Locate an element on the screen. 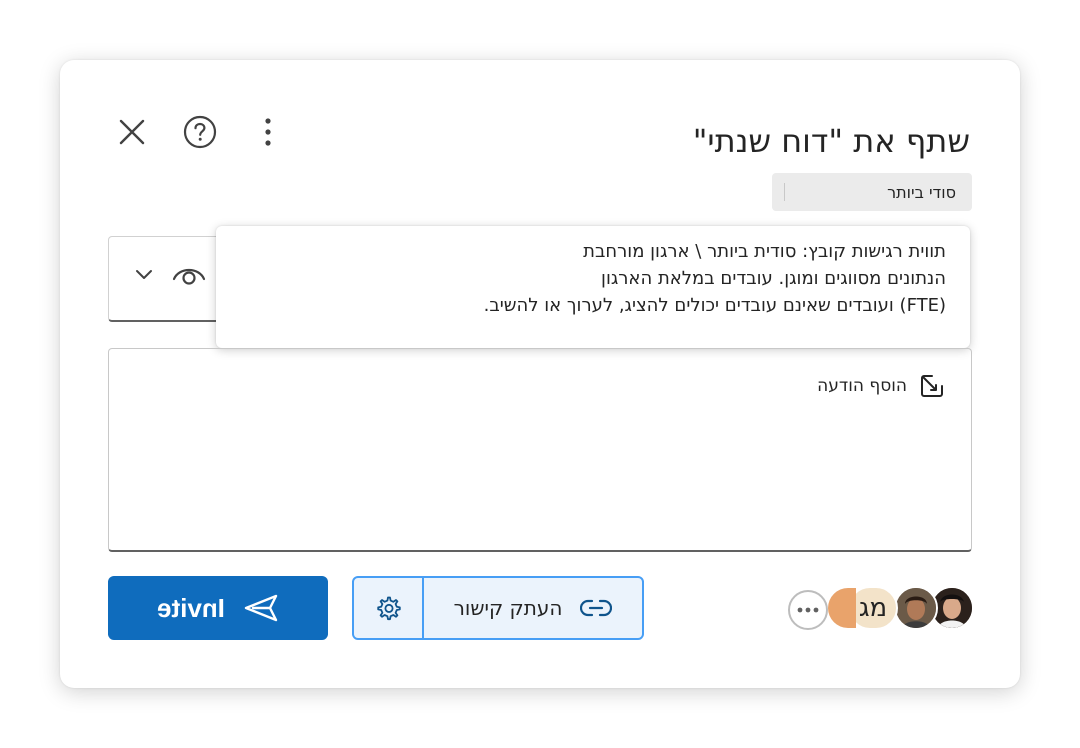 The width and height of the screenshot is (1080, 748). edit-message-icon is located at coordinates (932, 386).